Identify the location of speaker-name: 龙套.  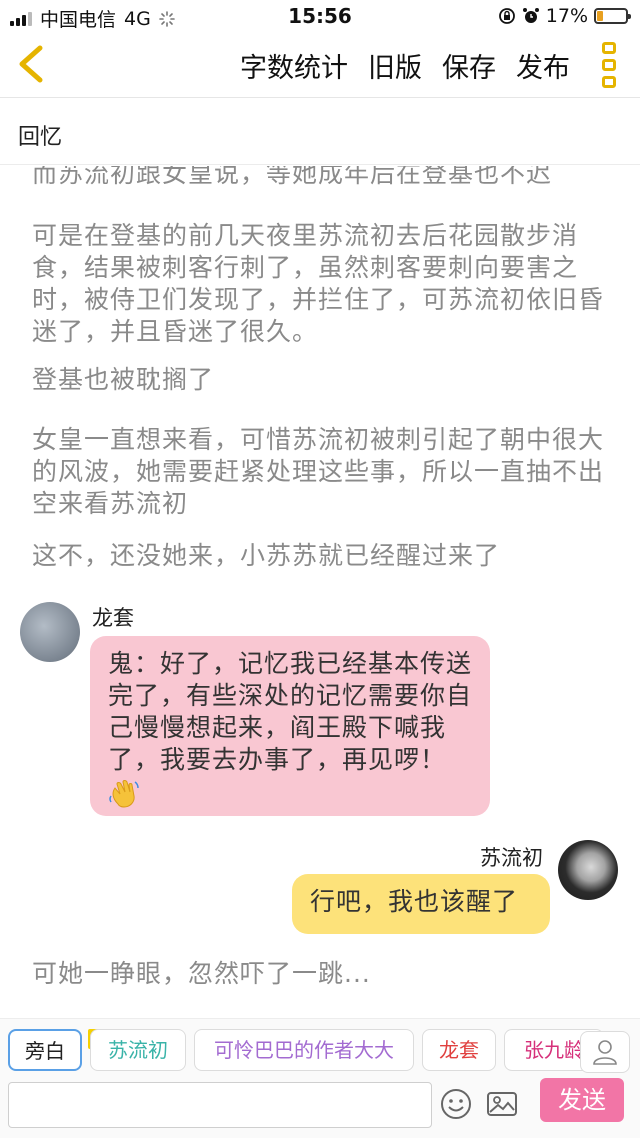
(113, 618).